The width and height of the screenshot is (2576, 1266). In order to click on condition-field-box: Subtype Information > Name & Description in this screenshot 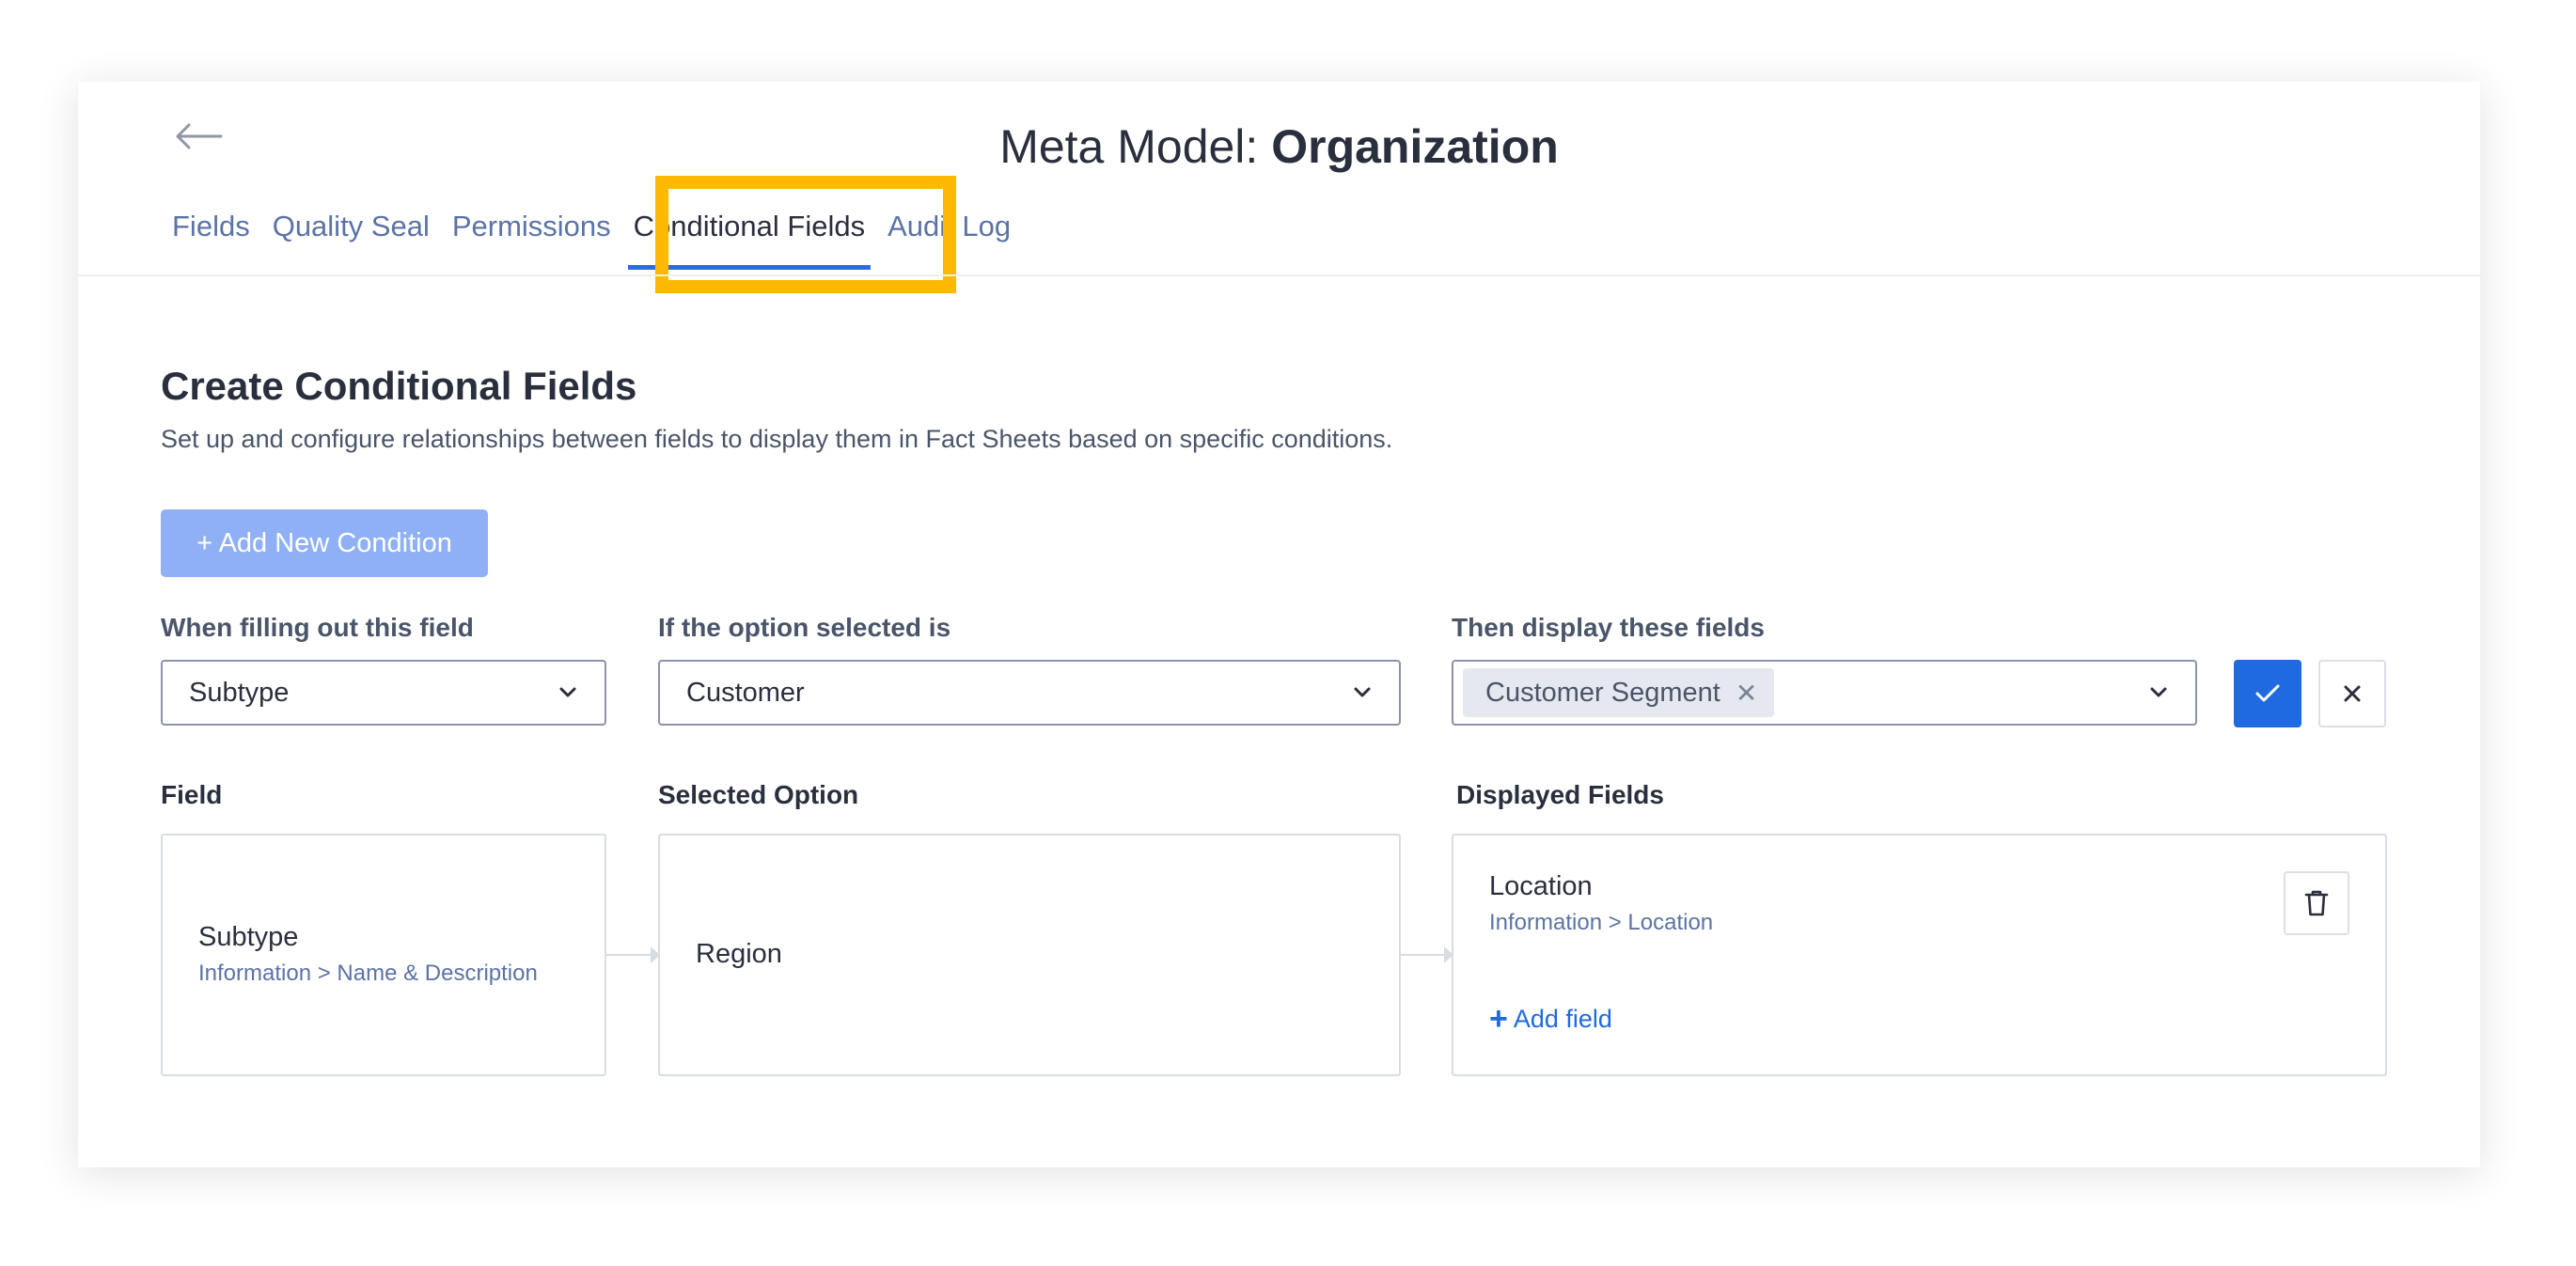, I will do `click(384, 955)`.